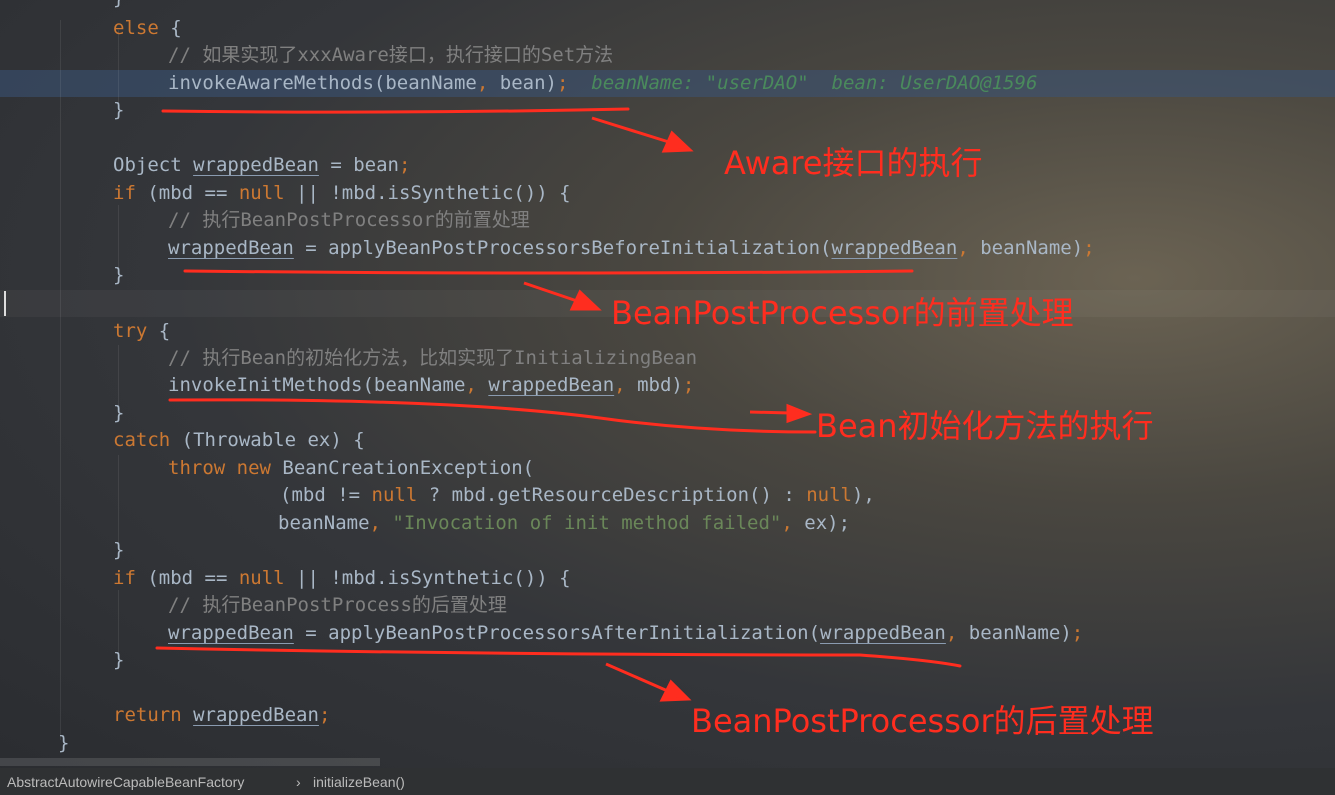 Image resolution: width=1335 pixels, height=795 pixels. What do you see at coordinates (853, 163) in the screenshot?
I see `annotation-aware: Aware接口的执行` at bounding box center [853, 163].